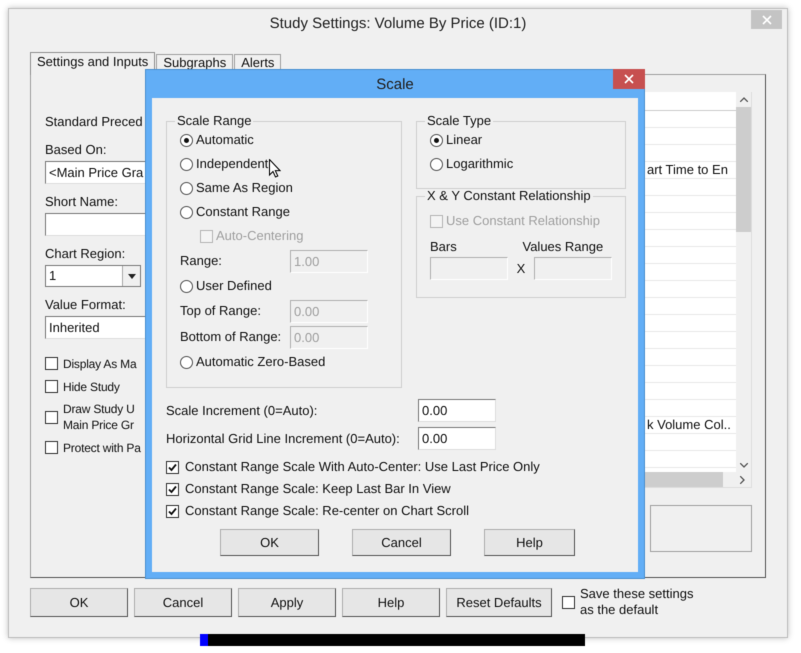 The width and height of the screenshot is (801, 653). What do you see at coordinates (201, 261) in the screenshot?
I see `field-label: Range:` at bounding box center [201, 261].